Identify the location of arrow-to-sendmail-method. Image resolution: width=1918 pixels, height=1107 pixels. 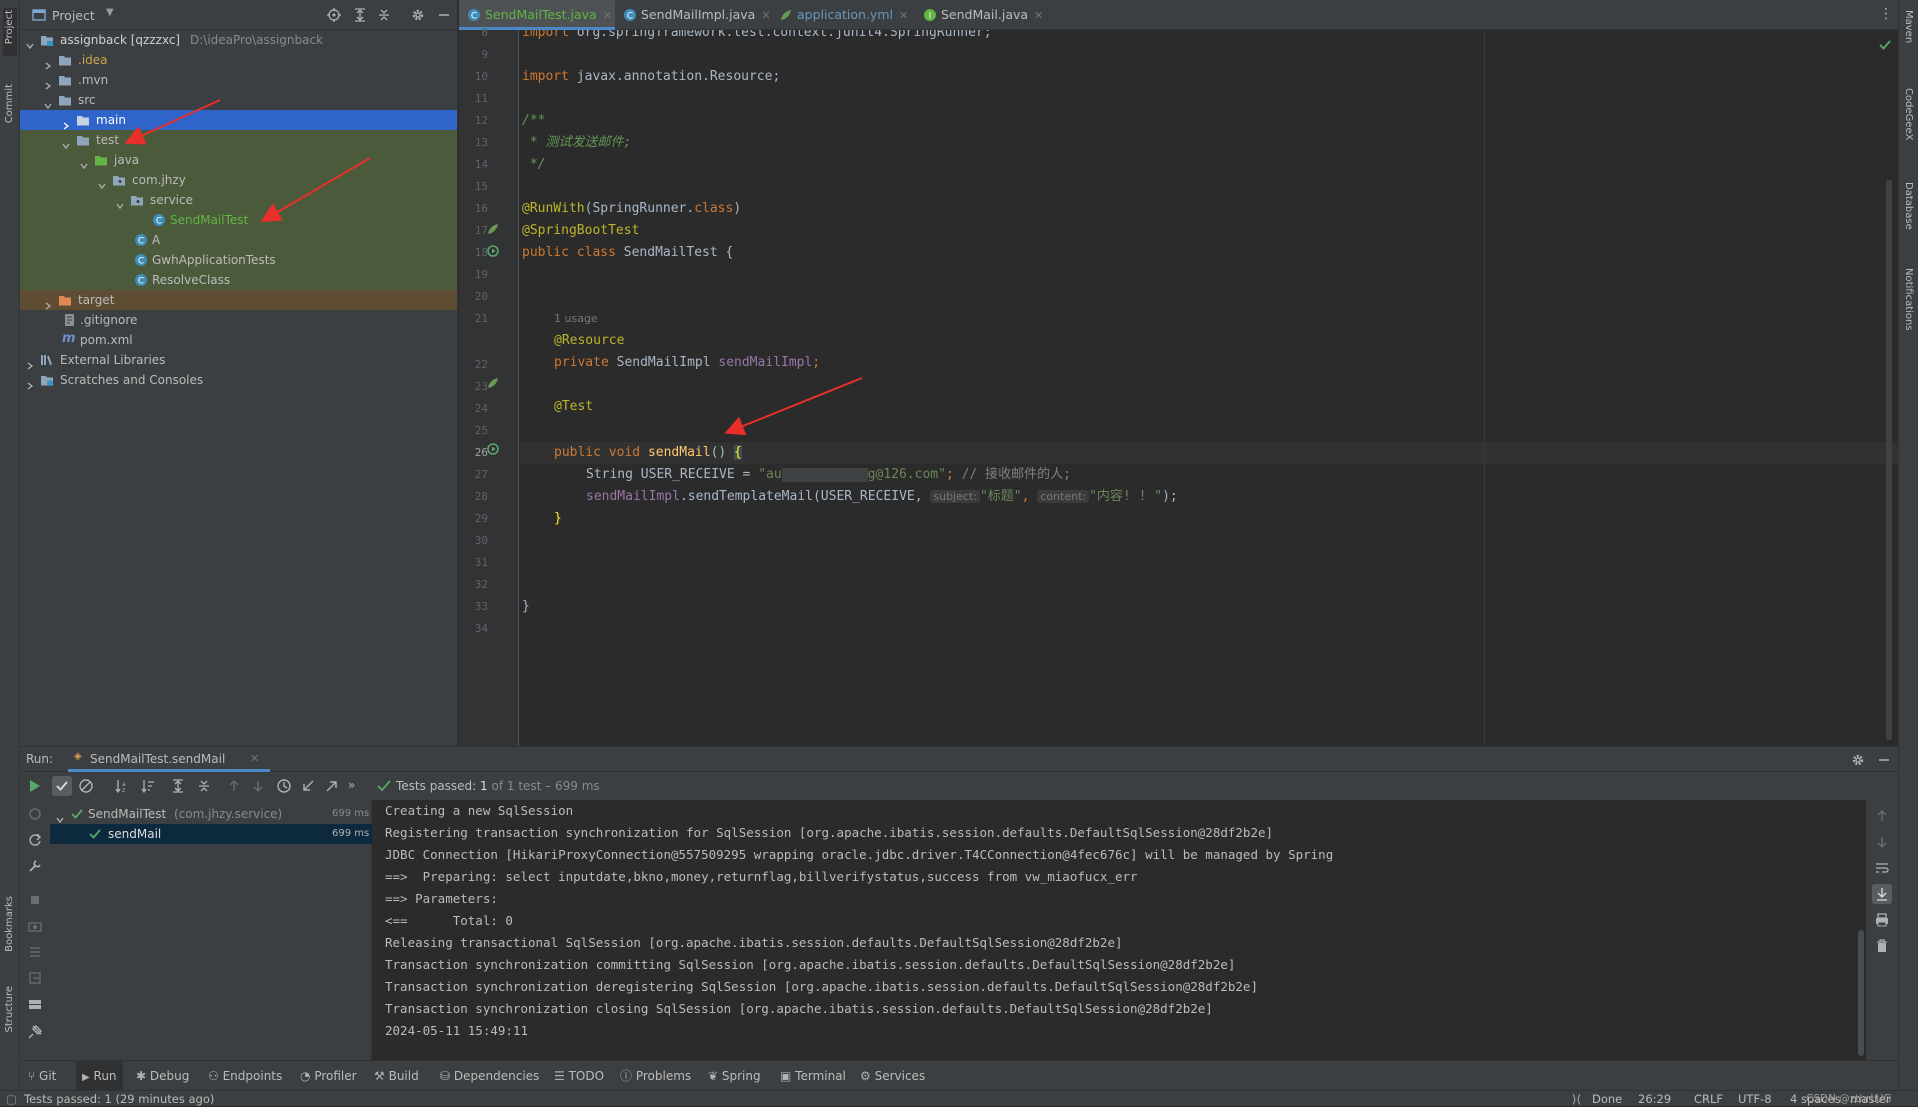
(793, 406).